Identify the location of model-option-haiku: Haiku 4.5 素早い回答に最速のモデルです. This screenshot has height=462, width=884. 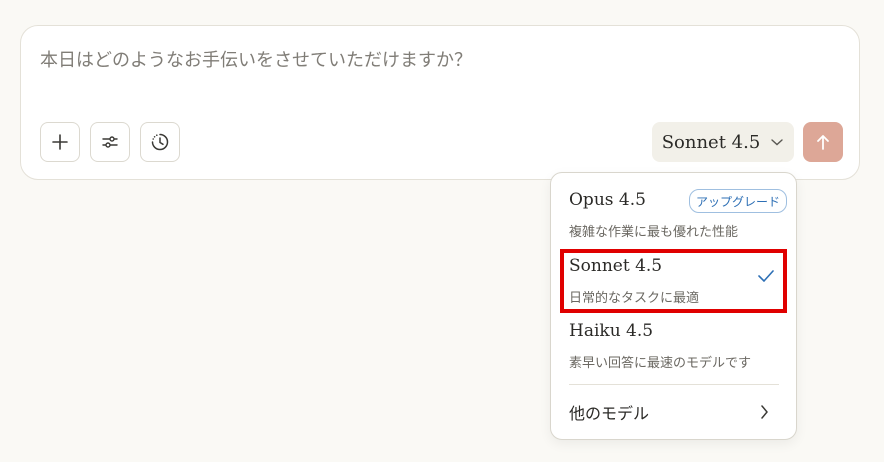
(673, 347).